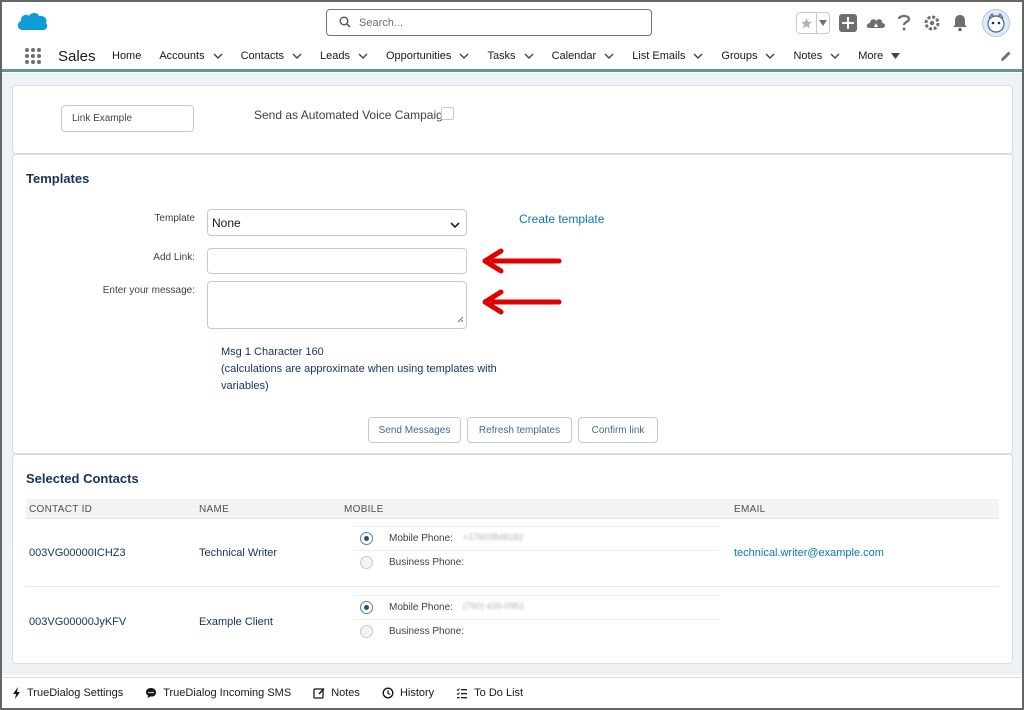 The image size is (1024, 710). What do you see at coordinates (960, 23) in the screenshot?
I see `notifications-bell-icon` at bounding box center [960, 23].